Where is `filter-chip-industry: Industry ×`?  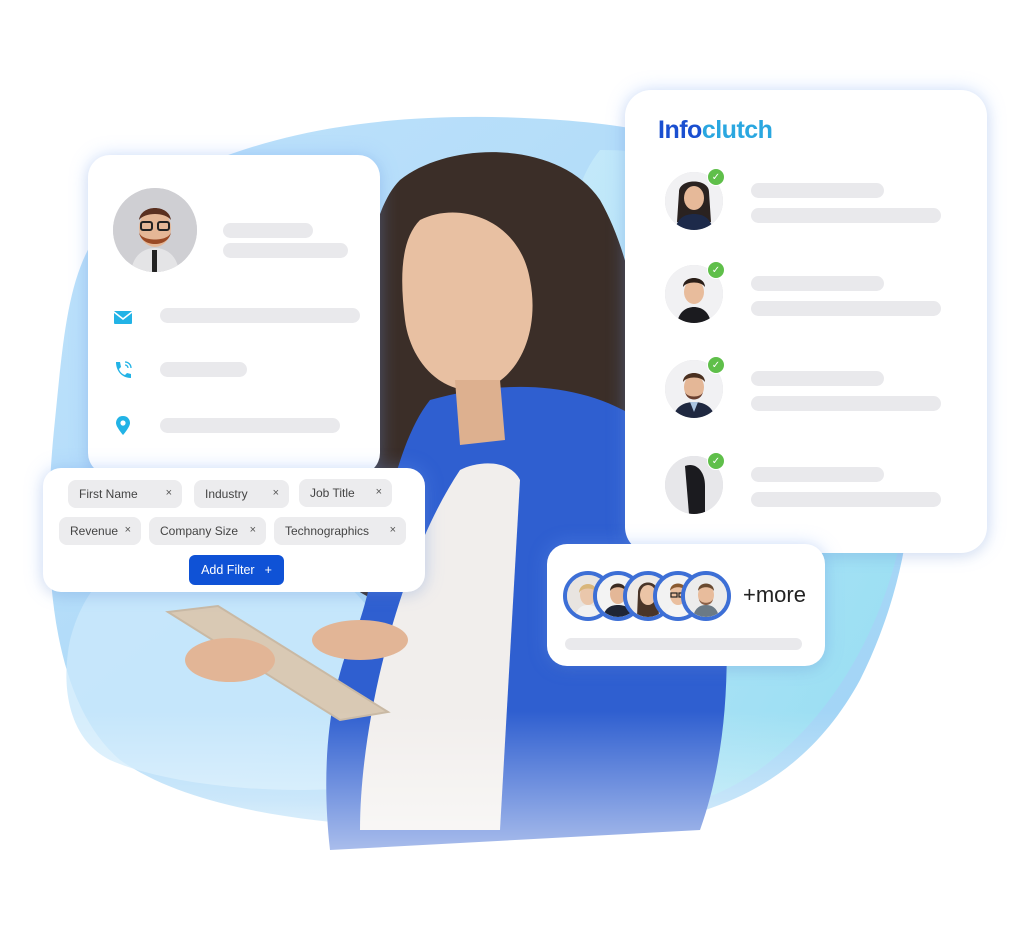
filter-chip-industry: Industry × is located at coordinates (241, 494).